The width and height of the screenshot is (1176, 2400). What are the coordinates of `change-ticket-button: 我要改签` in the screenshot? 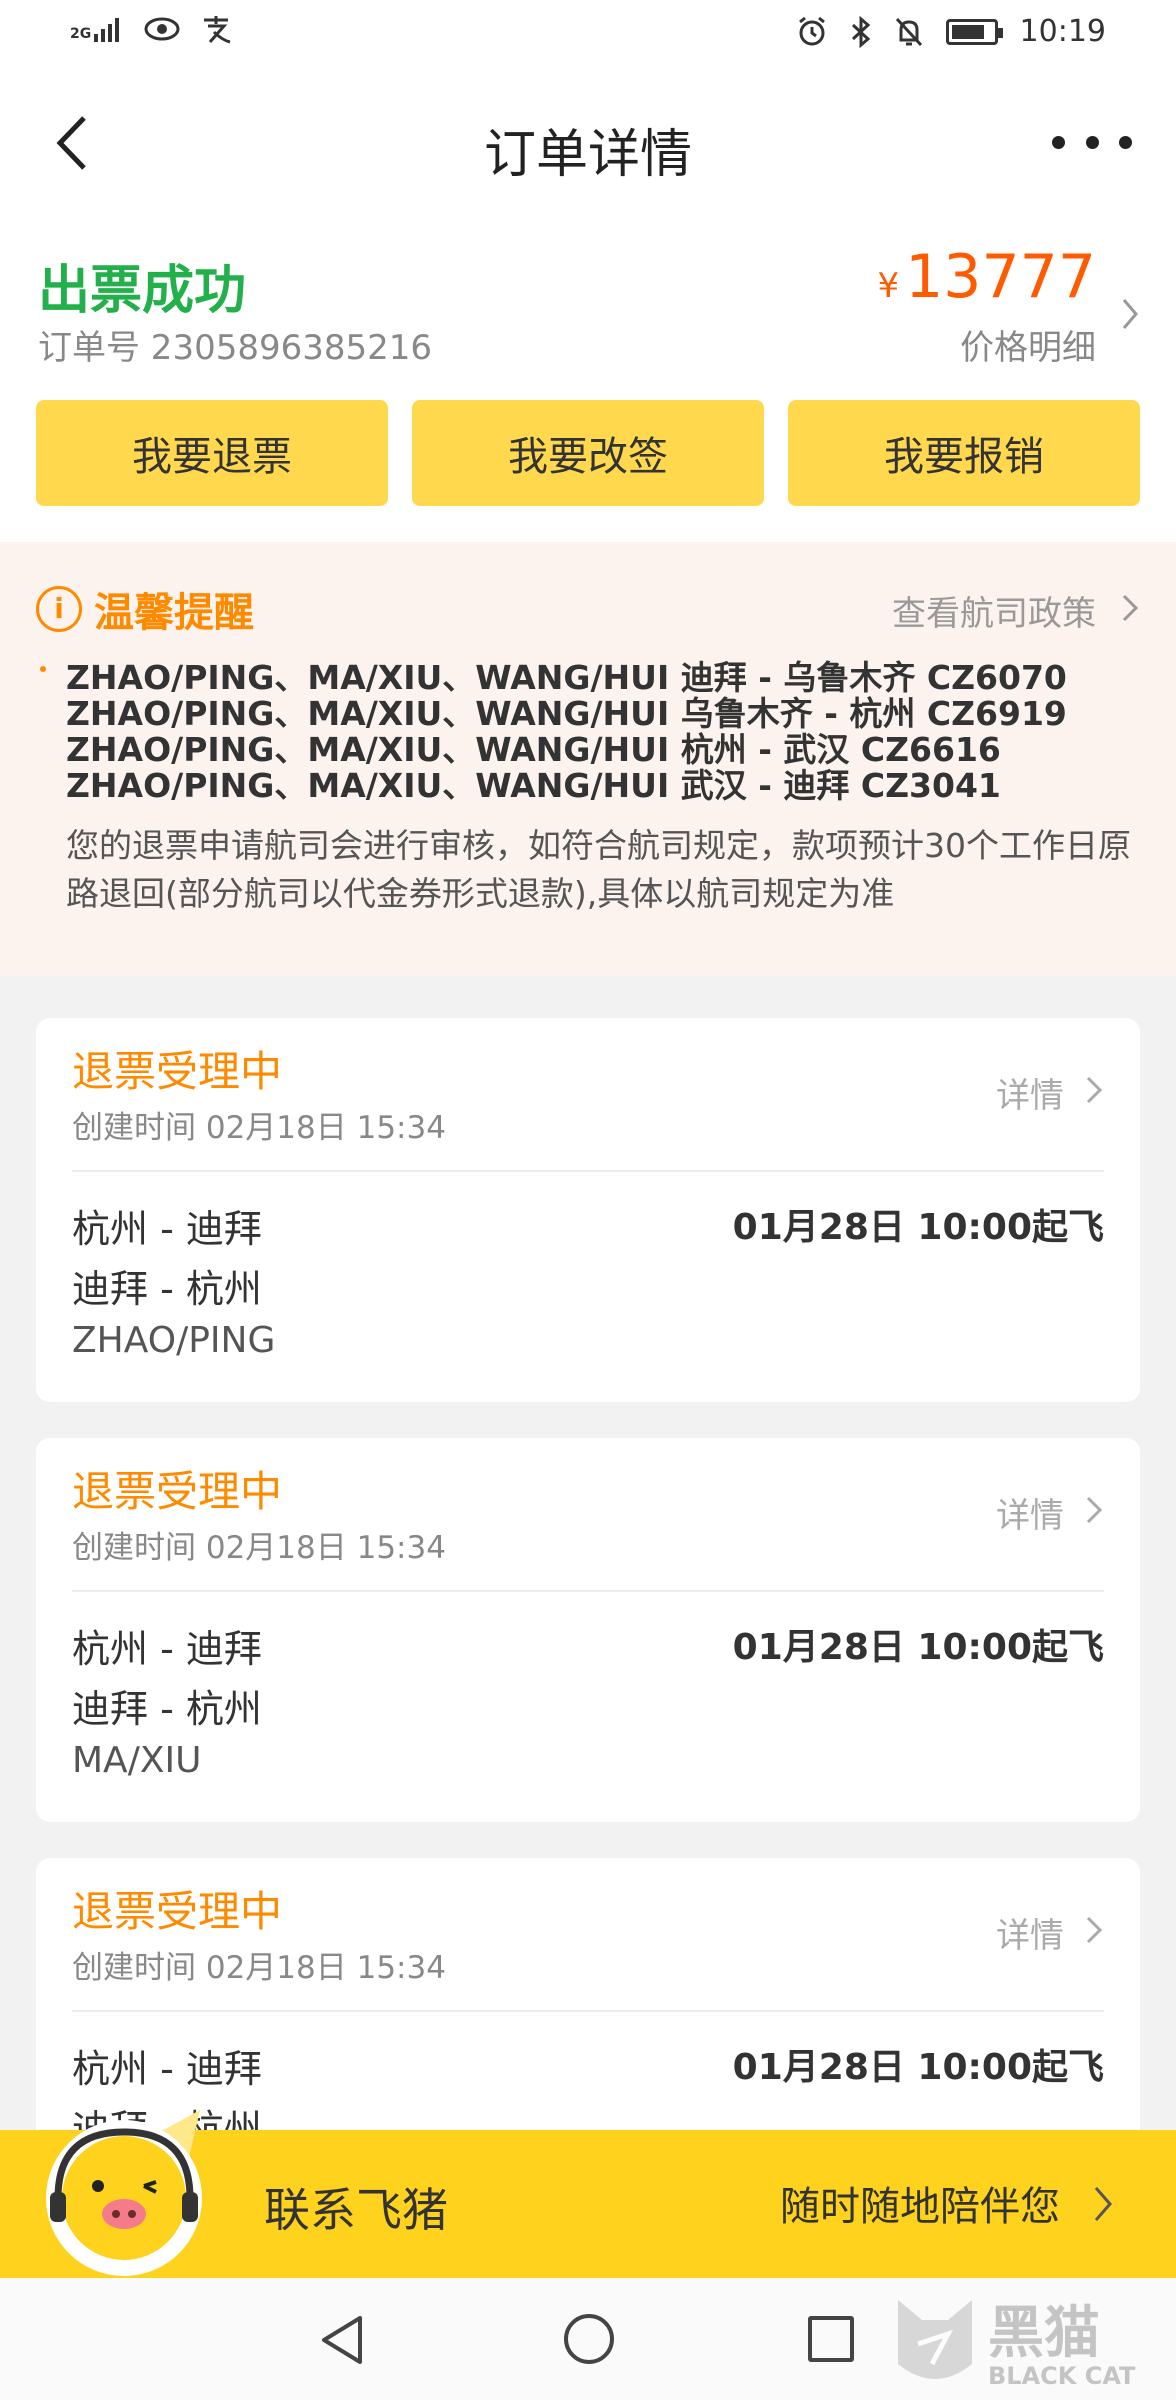 It's located at (588, 453).